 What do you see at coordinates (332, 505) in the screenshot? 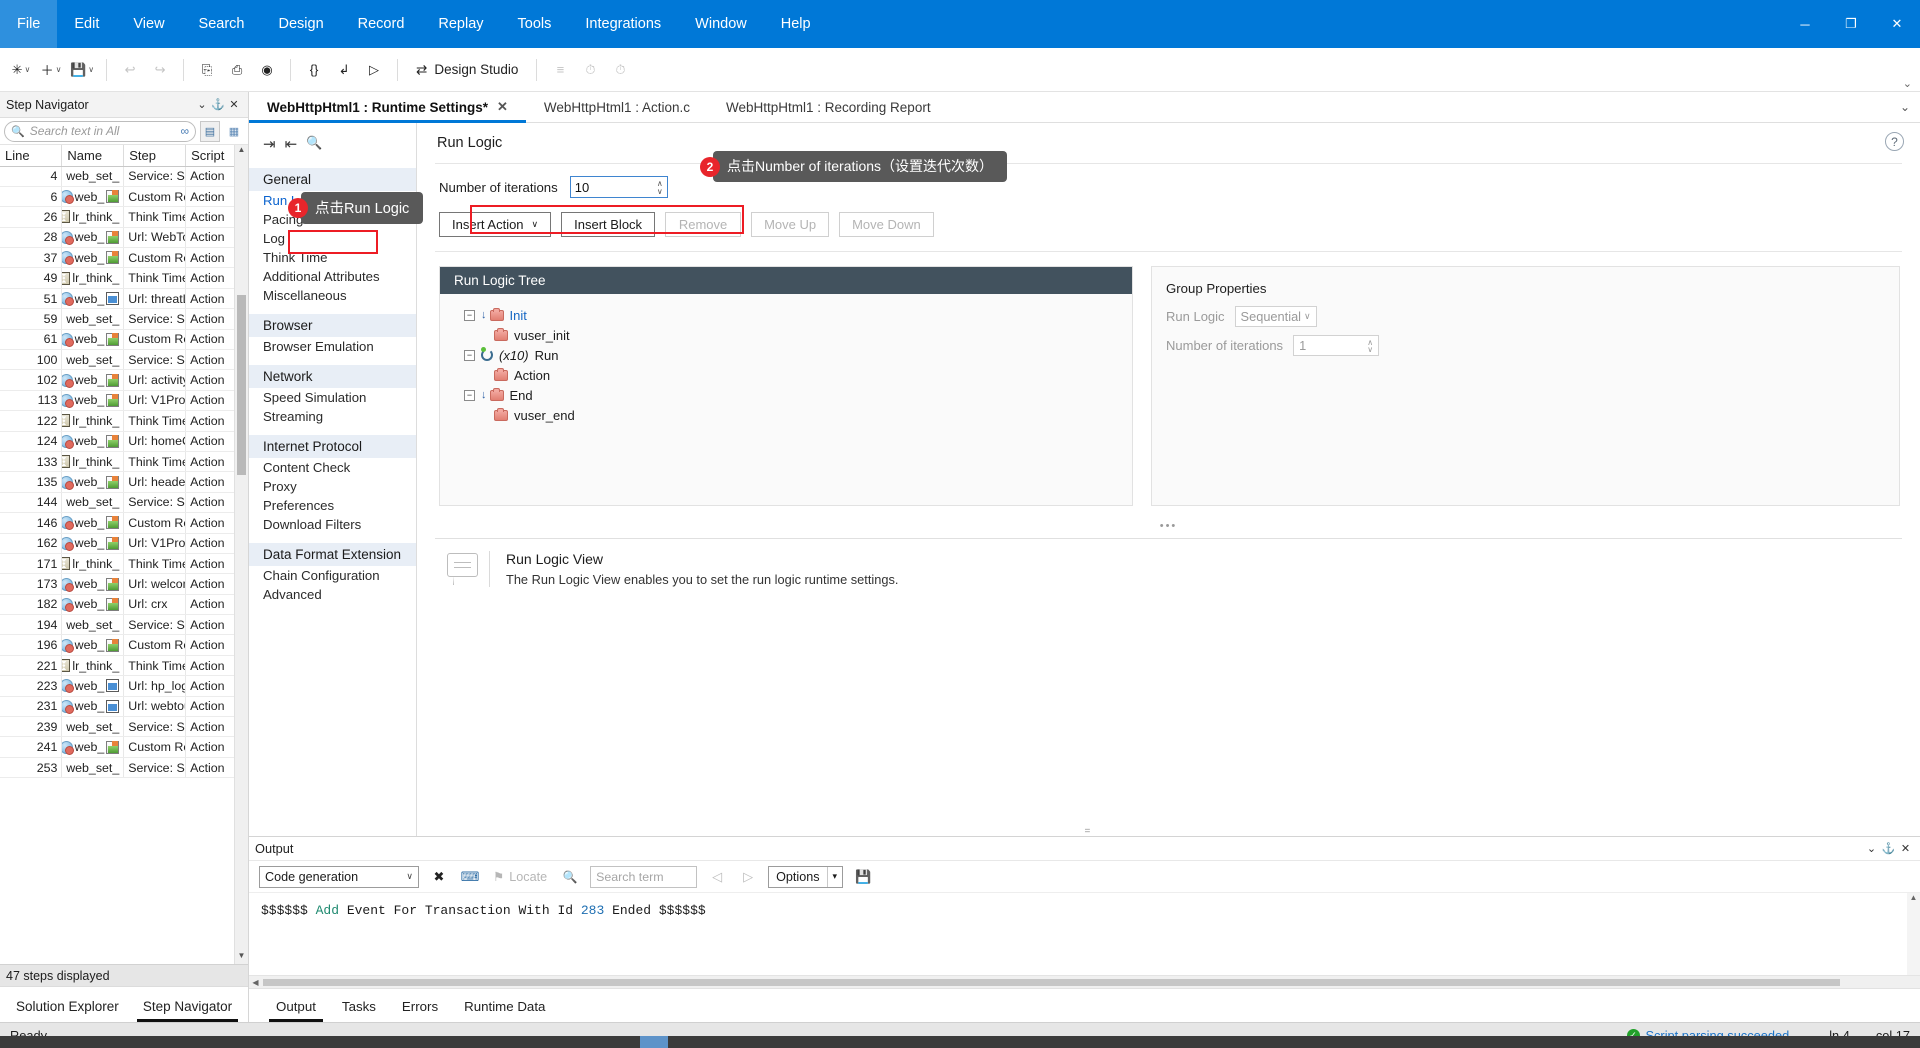
I see `settings-item-preferences: Preferences` at bounding box center [332, 505].